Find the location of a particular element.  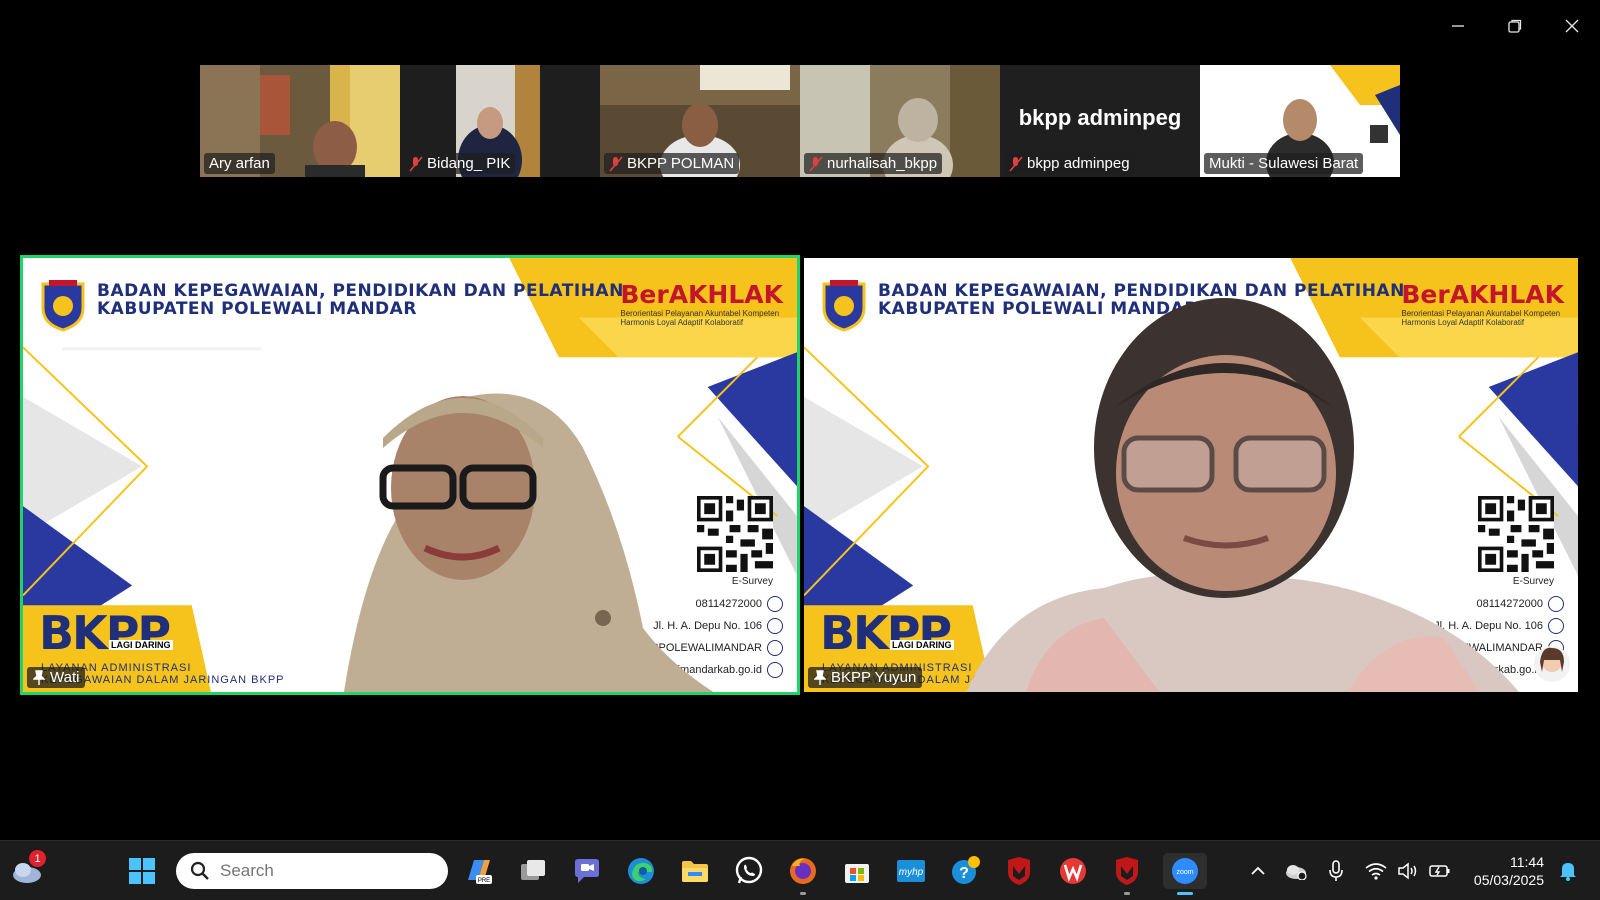

svg-text: PRE is located at coordinates (484, 881).